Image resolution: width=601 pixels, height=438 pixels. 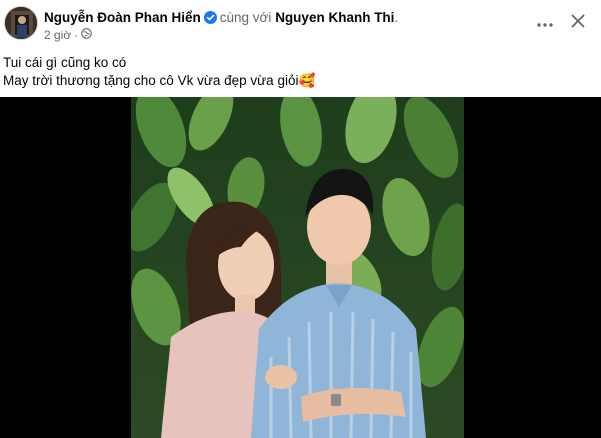 What do you see at coordinates (210, 19) in the screenshot?
I see `verified-badge-icon` at bounding box center [210, 19].